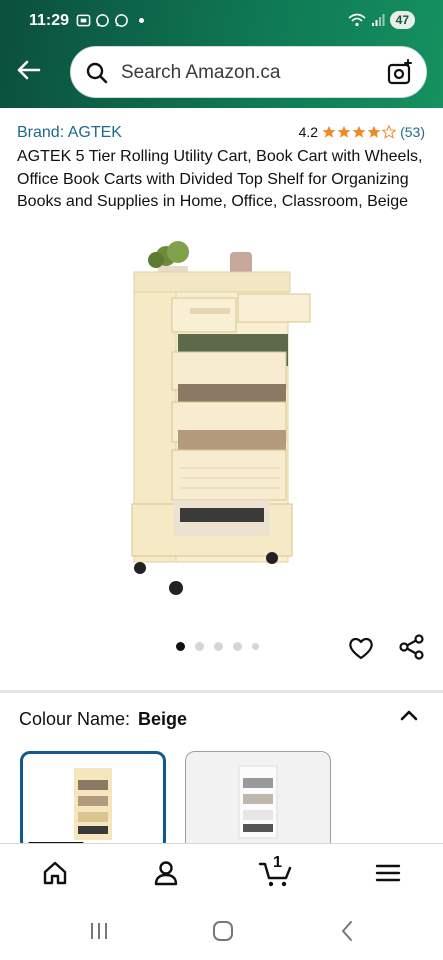 The width and height of the screenshot is (443, 960). I want to click on section-divider, so click(221, 691).